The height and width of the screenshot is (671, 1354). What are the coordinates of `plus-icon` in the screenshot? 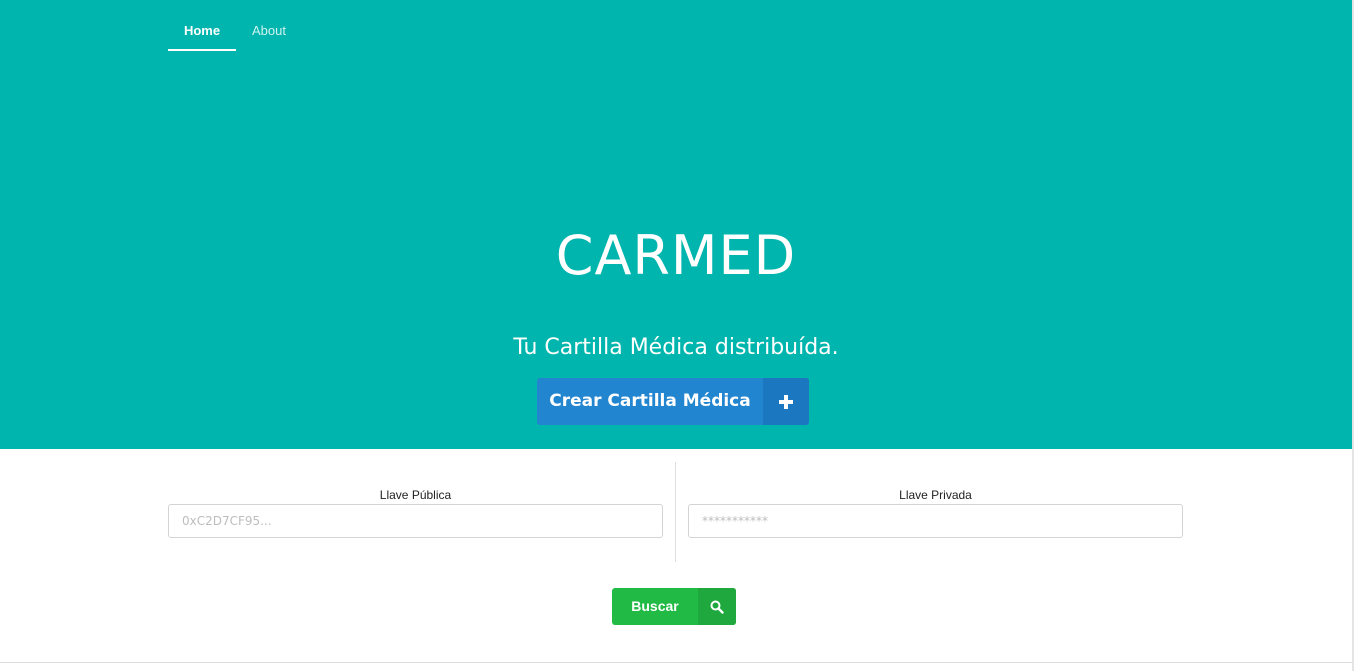 It's located at (786, 401).